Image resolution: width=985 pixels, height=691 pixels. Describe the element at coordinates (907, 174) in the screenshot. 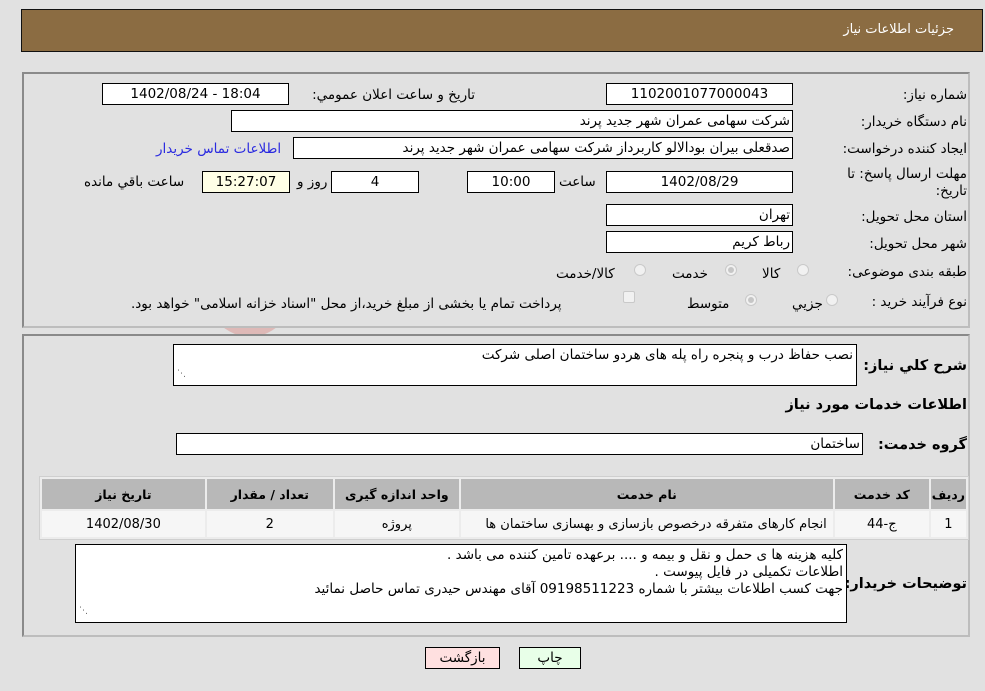

I see `deadline-label-1: مهلت ارسال پاسخ: تا` at that location.